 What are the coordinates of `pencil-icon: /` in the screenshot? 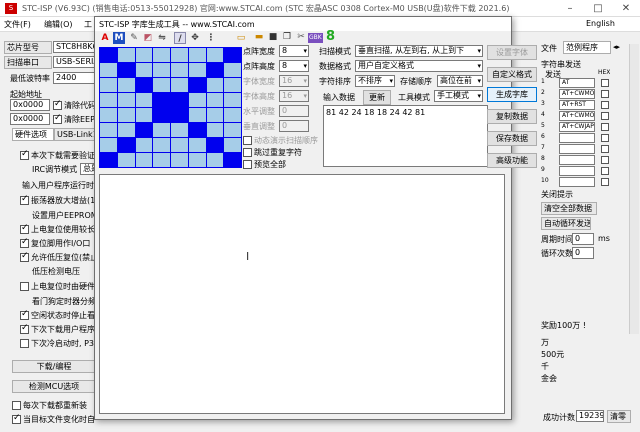 It's located at (180, 38).